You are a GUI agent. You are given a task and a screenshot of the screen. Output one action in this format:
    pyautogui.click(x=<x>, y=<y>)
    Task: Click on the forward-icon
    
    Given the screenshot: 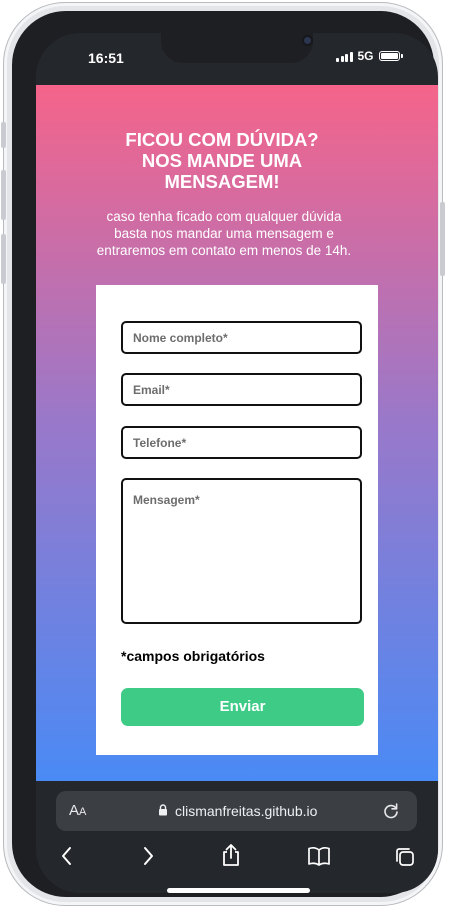 What is the action you would take?
    pyautogui.click(x=148, y=856)
    